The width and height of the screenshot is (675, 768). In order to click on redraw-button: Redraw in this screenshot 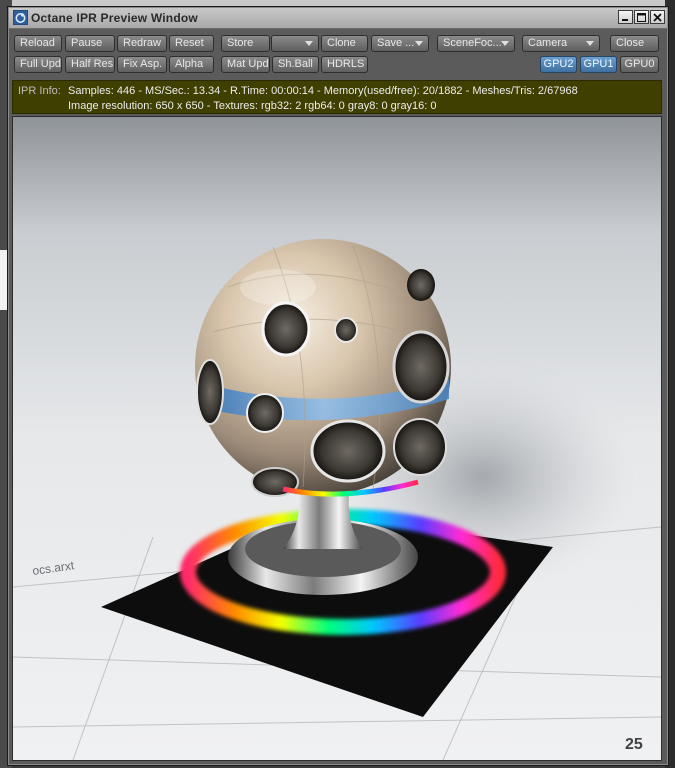, I will do `click(142, 43)`.